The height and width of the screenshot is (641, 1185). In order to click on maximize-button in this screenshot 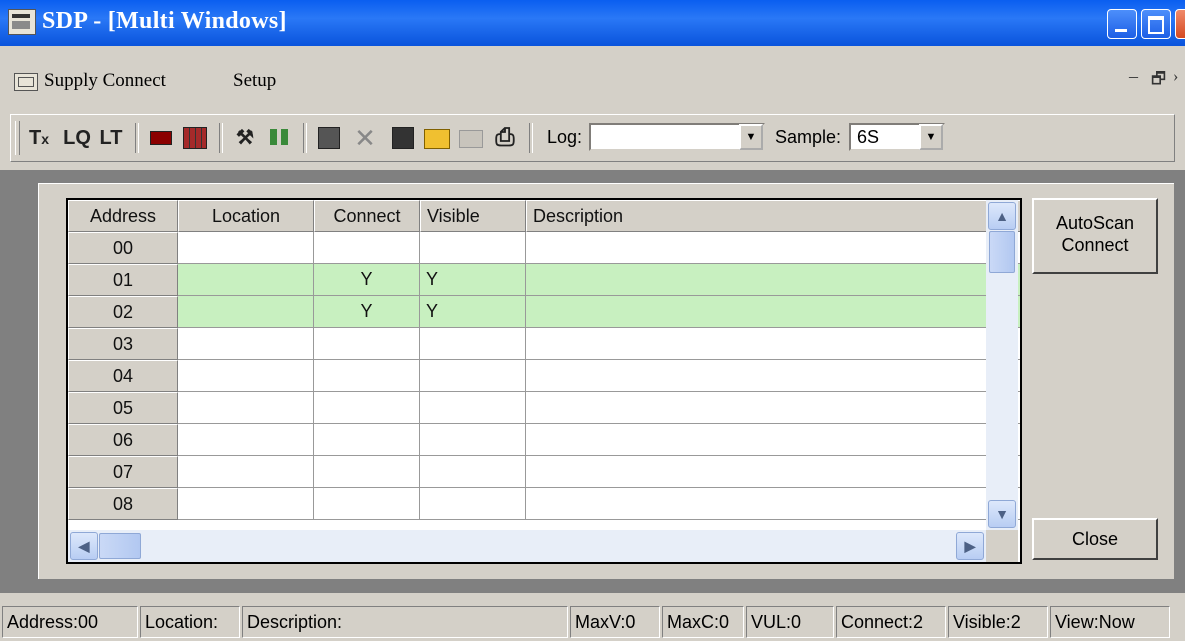, I will do `click(1156, 24)`.